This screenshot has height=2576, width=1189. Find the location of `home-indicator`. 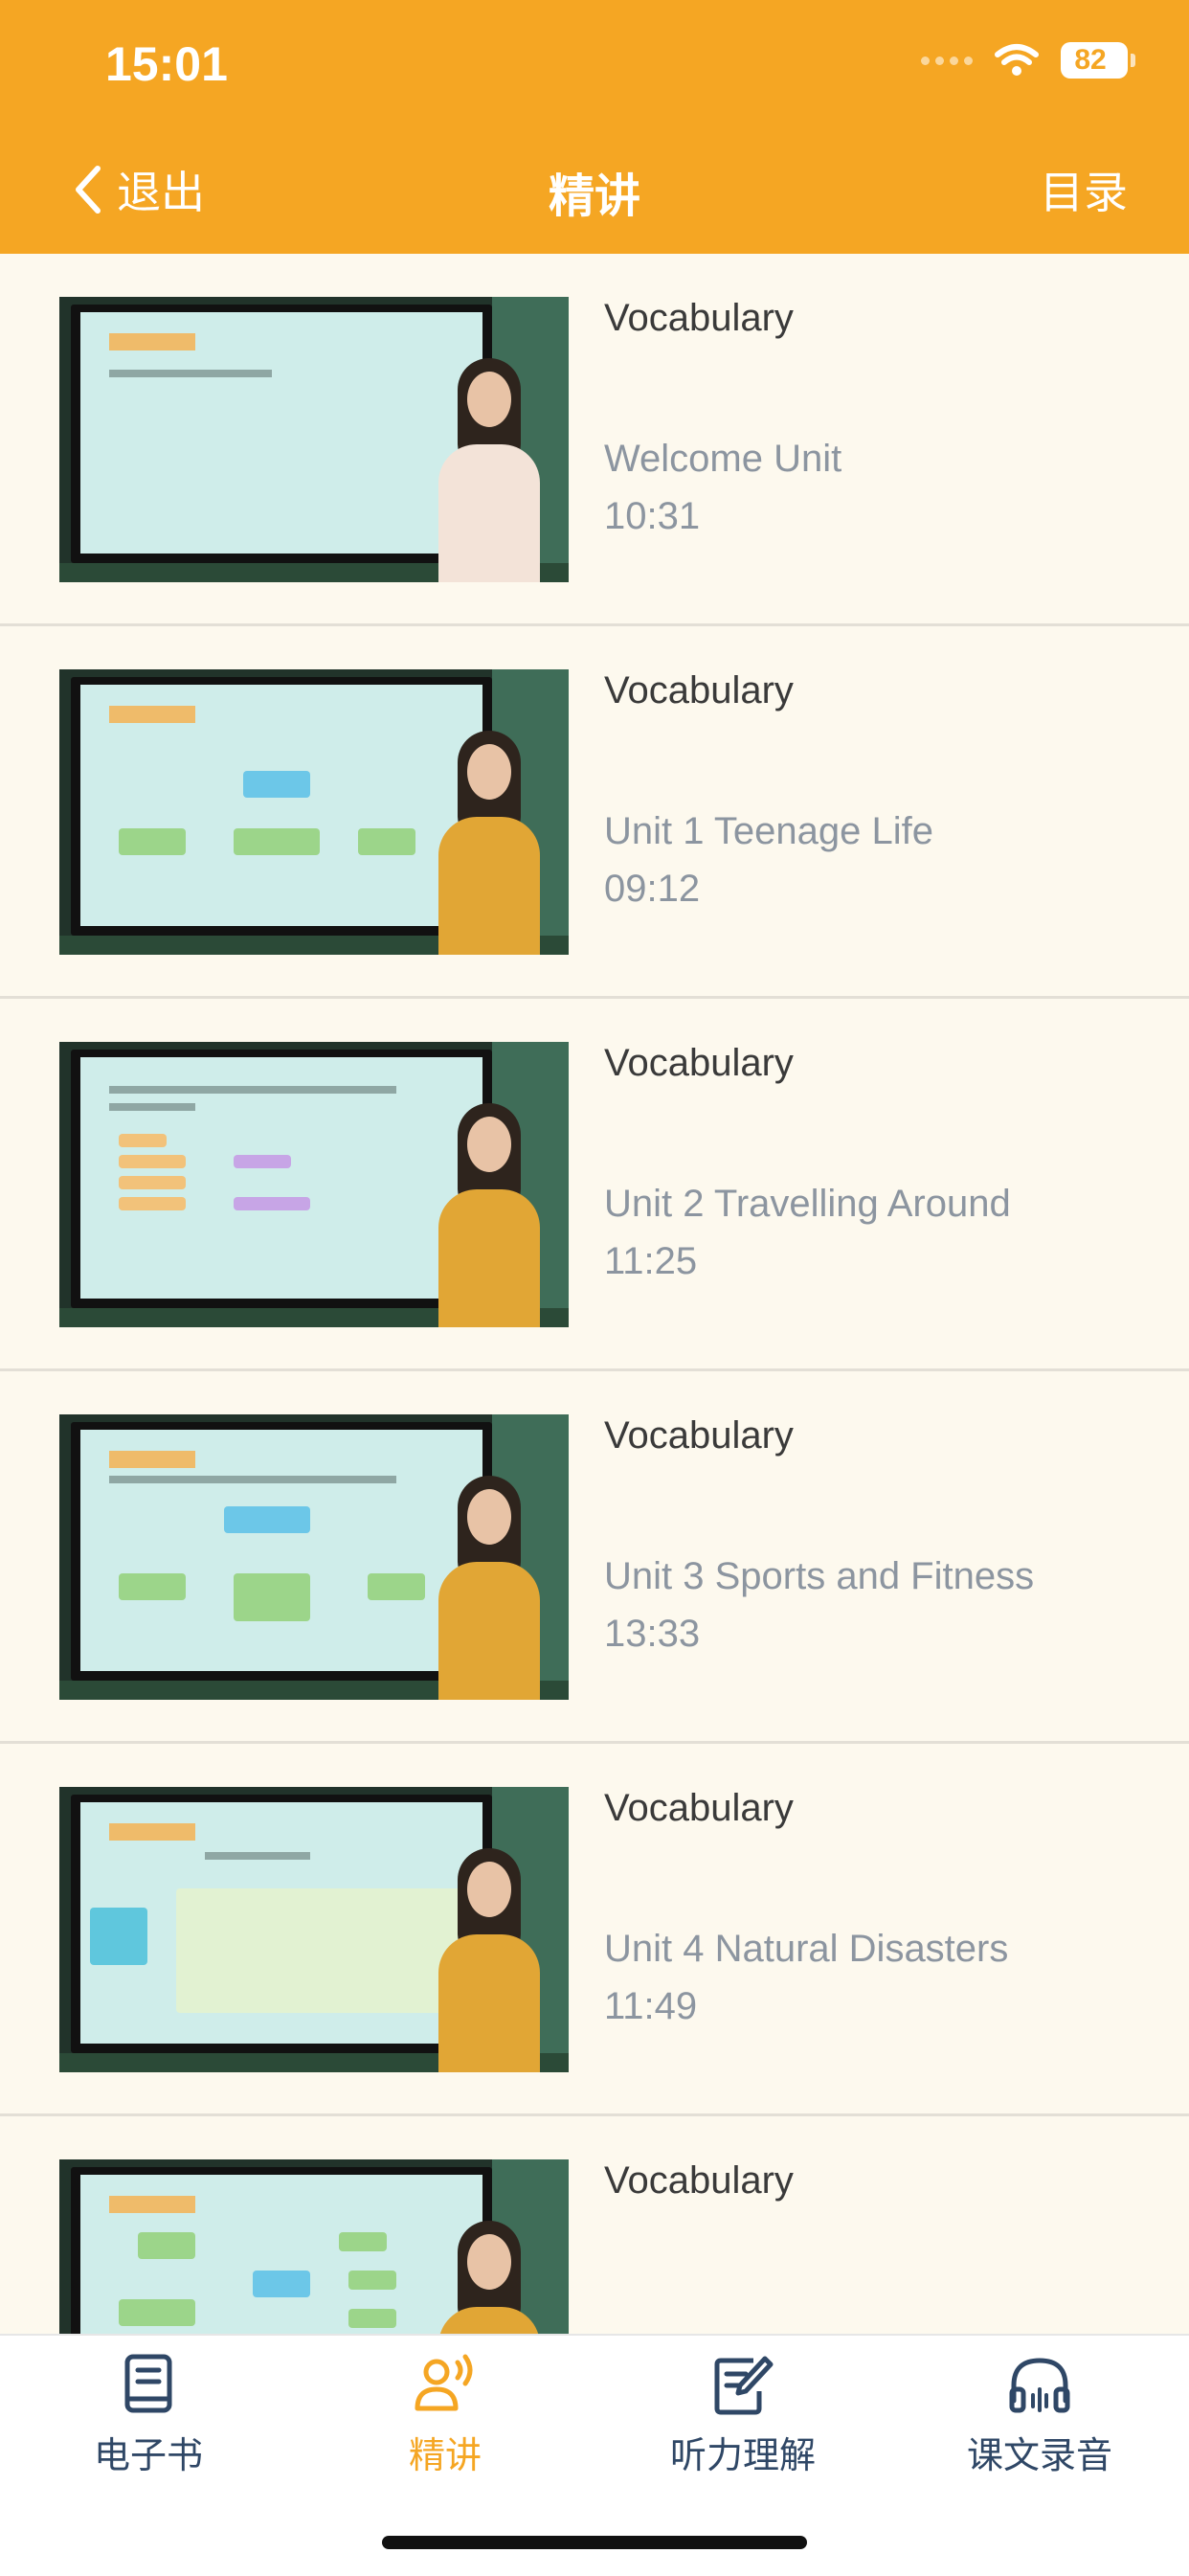

home-indicator is located at coordinates (594, 2542).